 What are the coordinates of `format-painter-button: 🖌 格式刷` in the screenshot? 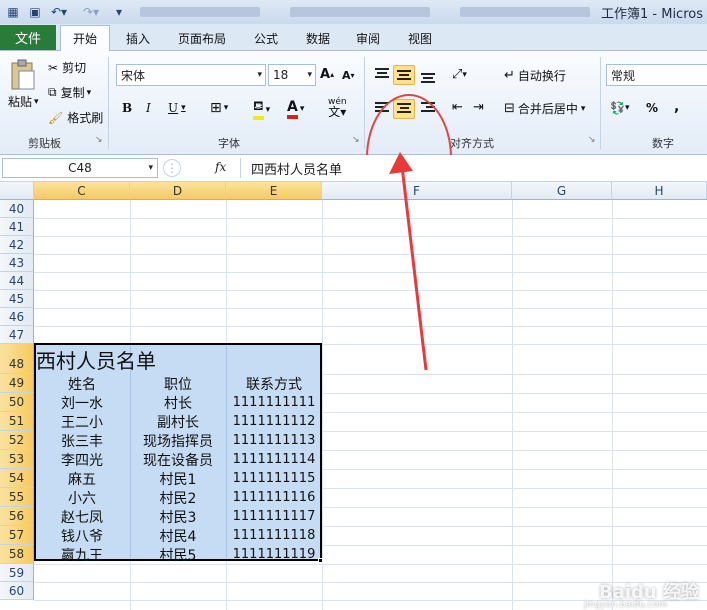 It's located at (75, 117).